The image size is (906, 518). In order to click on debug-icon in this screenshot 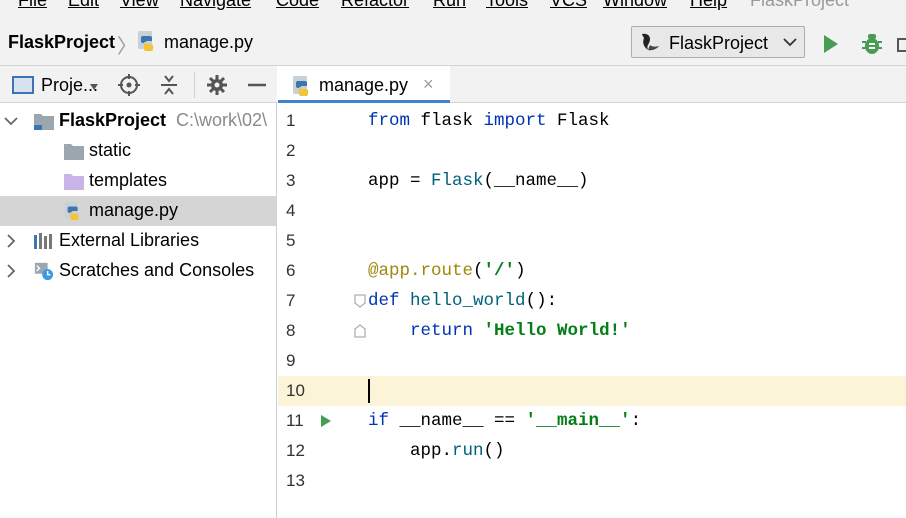, I will do `click(872, 44)`.